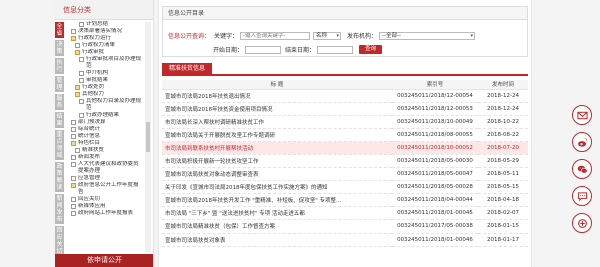 This screenshot has height=267, width=600. I want to click on tree-item: 其他权力目录及办理规范, so click(105, 105).